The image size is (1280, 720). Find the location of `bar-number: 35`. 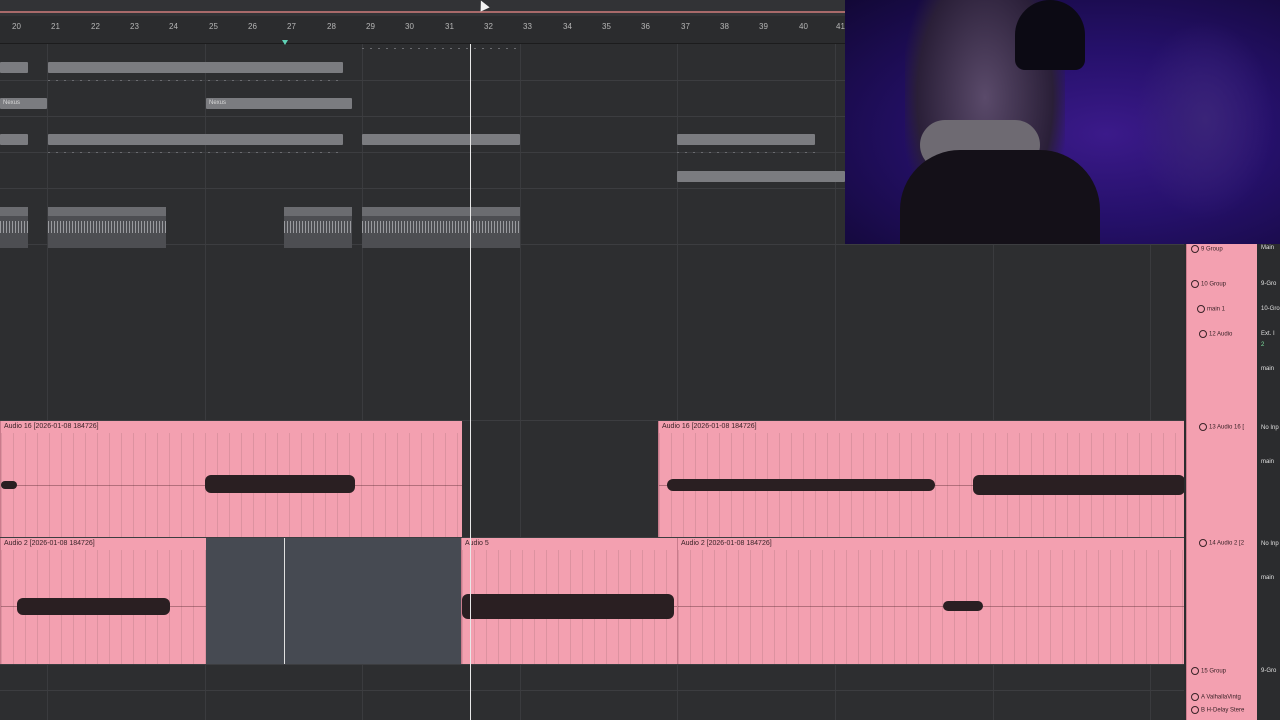

bar-number: 35 is located at coordinates (606, 26).